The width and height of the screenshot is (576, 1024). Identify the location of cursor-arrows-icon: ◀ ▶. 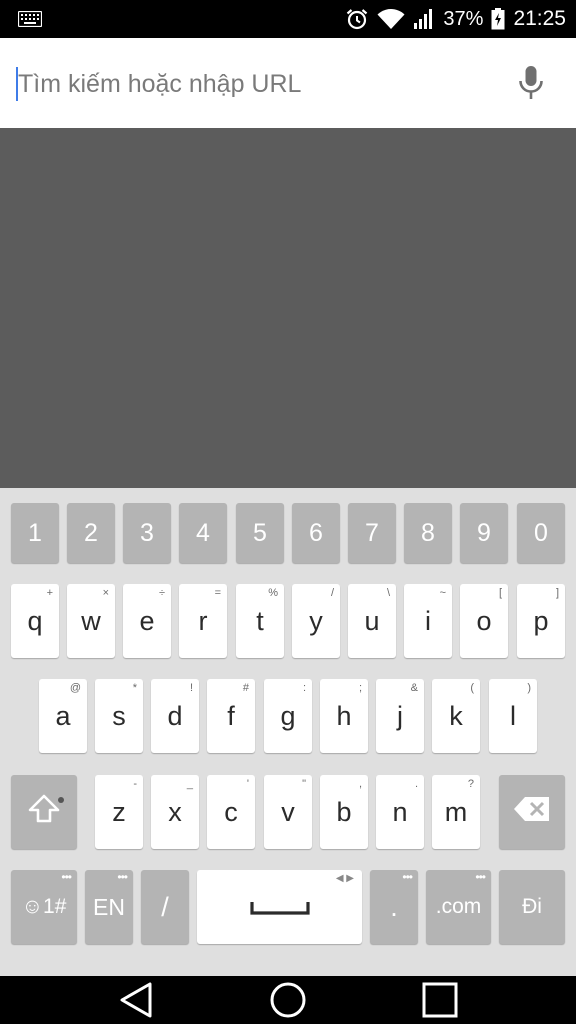
(344, 878).